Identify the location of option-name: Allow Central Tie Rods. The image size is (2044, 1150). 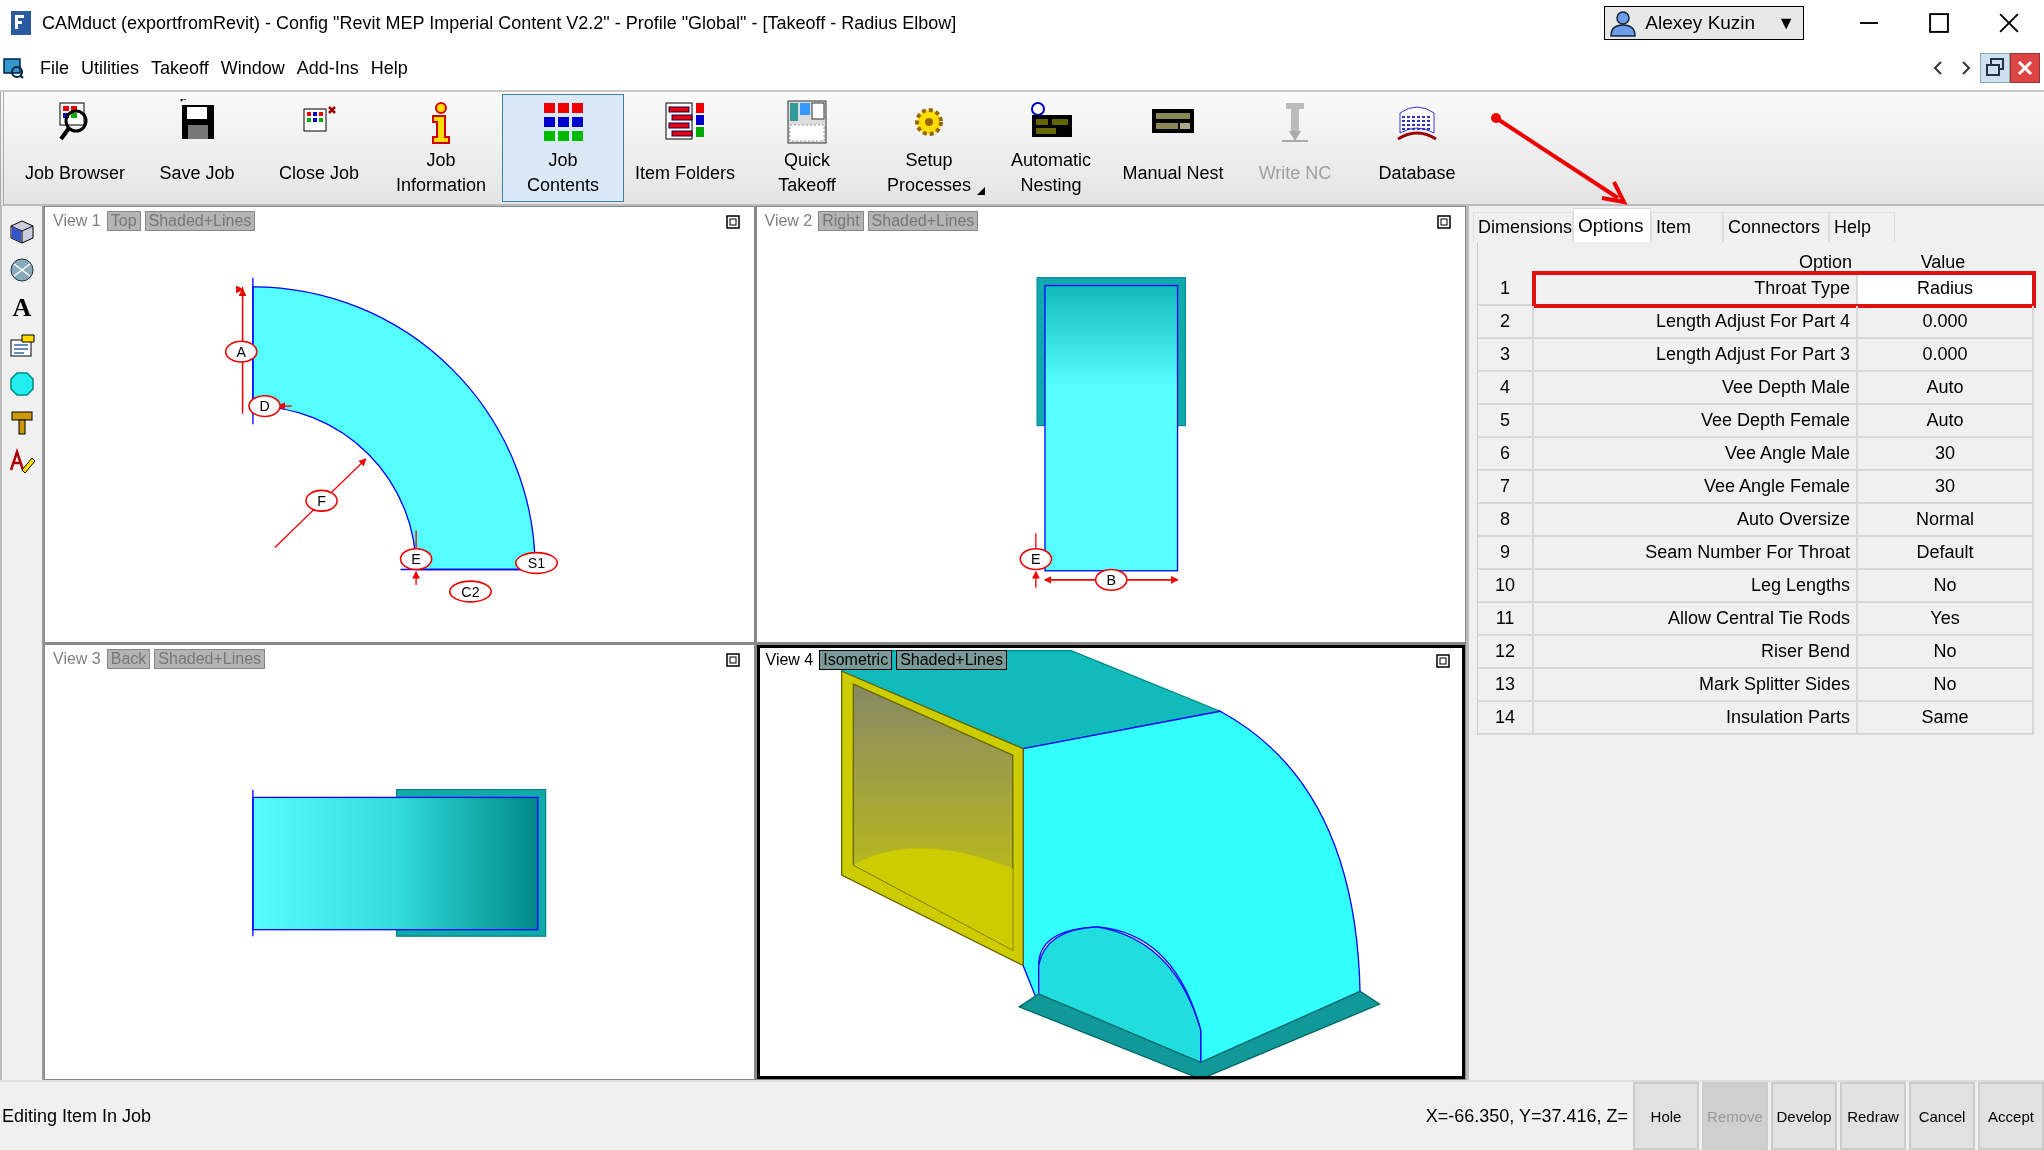
(1696, 618).